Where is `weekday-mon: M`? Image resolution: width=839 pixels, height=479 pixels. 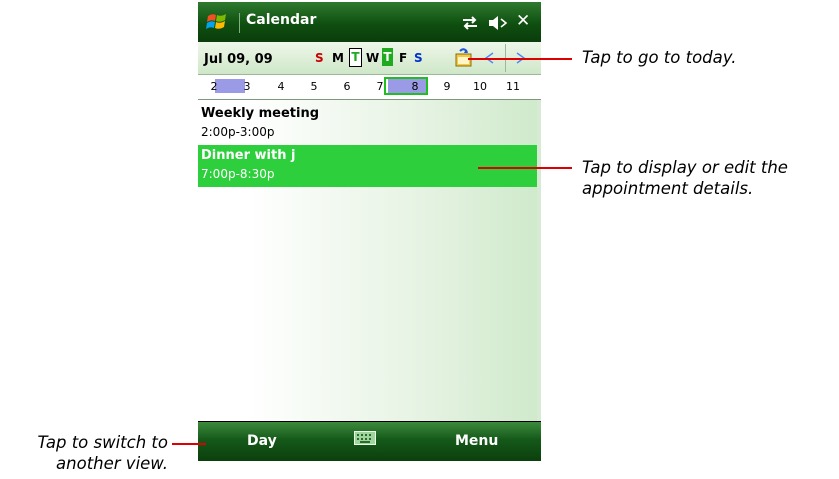 weekday-mon: M is located at coordinates (338, 58).